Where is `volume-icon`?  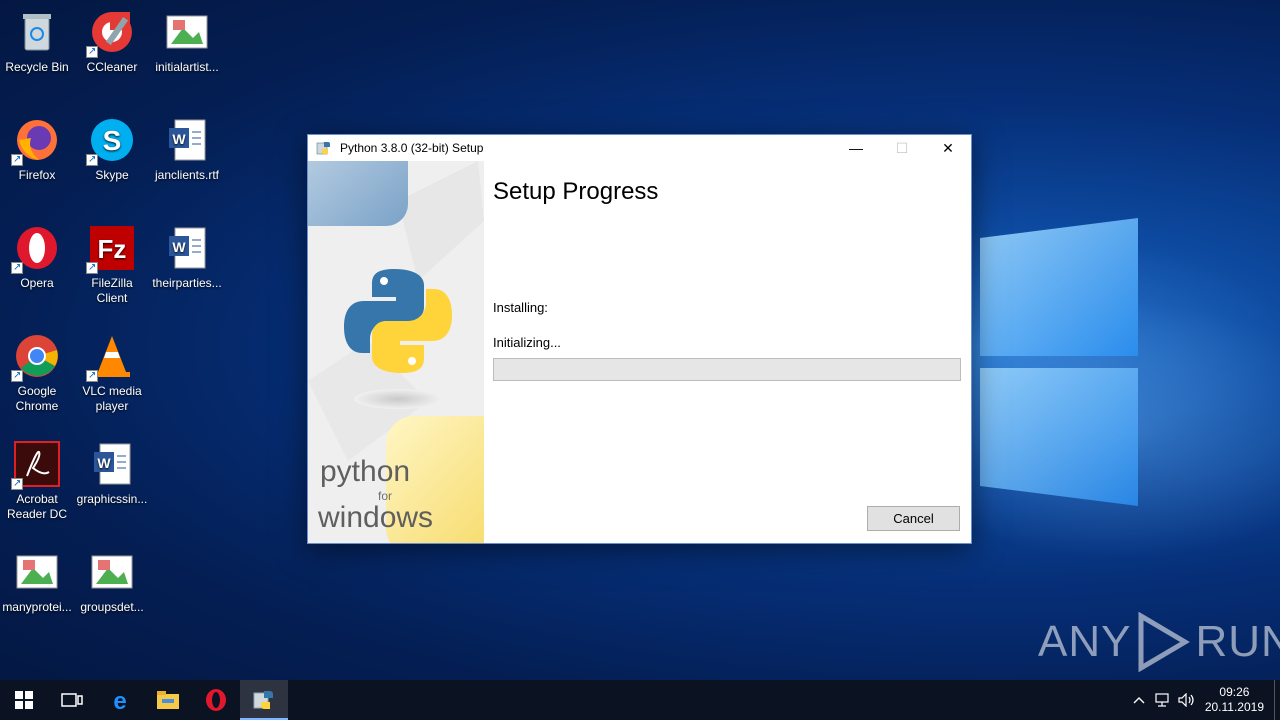
volume-icon is located at coordinates (1187, 700).